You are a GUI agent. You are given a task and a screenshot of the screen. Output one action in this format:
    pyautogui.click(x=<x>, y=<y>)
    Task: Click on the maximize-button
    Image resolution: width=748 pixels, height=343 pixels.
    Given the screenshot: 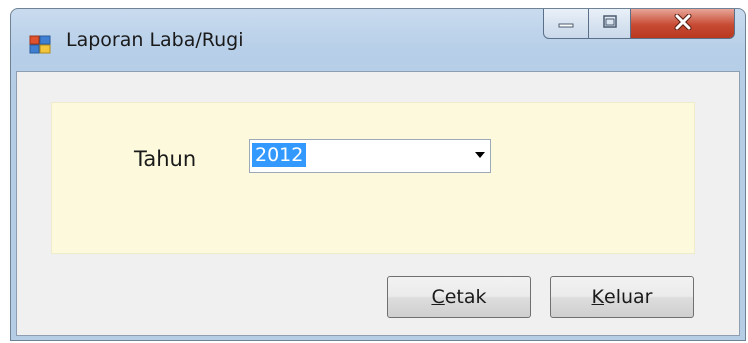 What is the action you would take?
    pyautogui.click(x=610, y=24)
    